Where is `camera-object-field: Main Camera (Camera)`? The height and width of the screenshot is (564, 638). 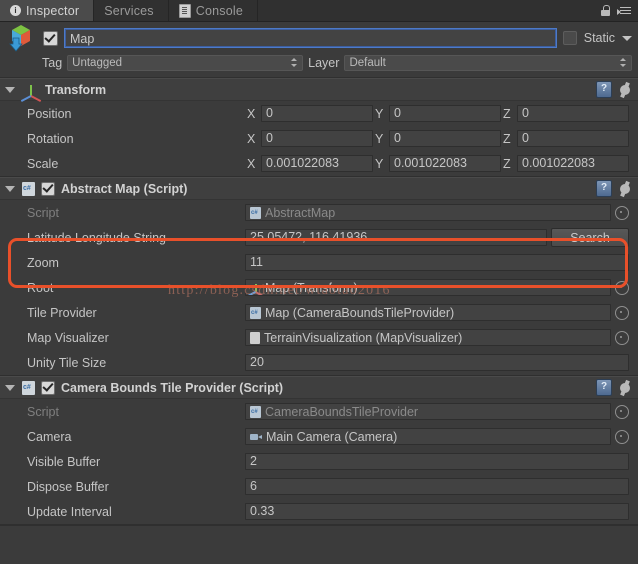 camera-object-field: Main Camera (Camera) is located at coordinates (428, 436).